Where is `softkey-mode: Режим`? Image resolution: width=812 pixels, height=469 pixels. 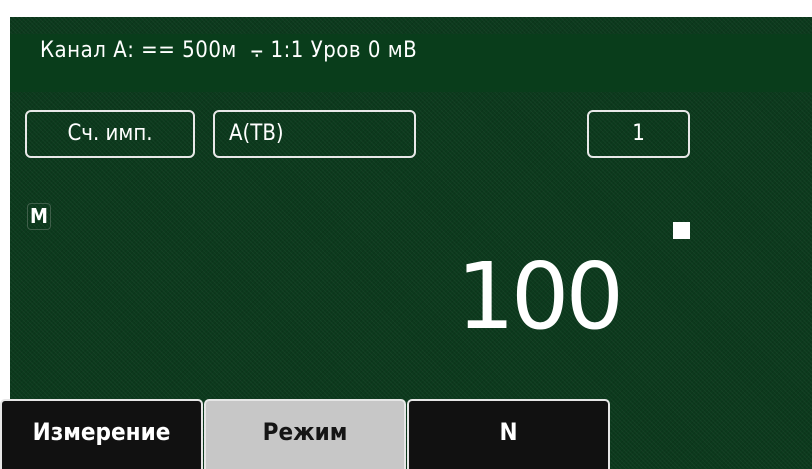
softkey-mode: Режим is located at coordinates (305, 434).